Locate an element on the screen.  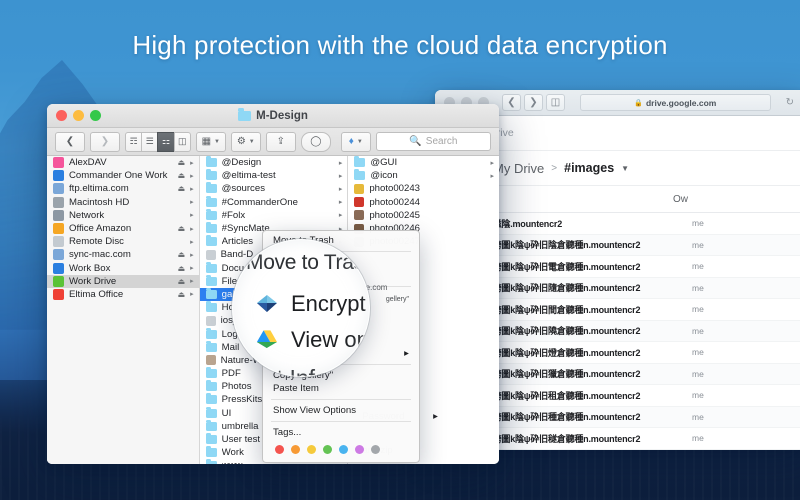
tag-icon: ◯ is located at coordinates (315, 141).